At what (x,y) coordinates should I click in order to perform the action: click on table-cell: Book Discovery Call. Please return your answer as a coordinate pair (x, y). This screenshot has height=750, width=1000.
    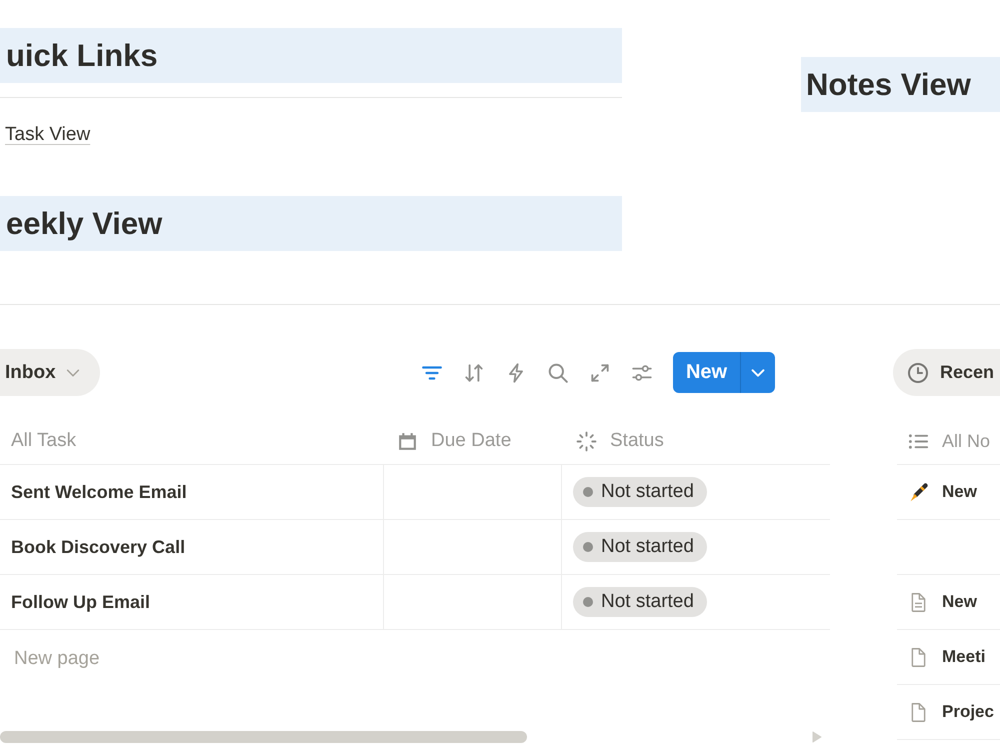
    Looking at the image, I should click on (98, 547).